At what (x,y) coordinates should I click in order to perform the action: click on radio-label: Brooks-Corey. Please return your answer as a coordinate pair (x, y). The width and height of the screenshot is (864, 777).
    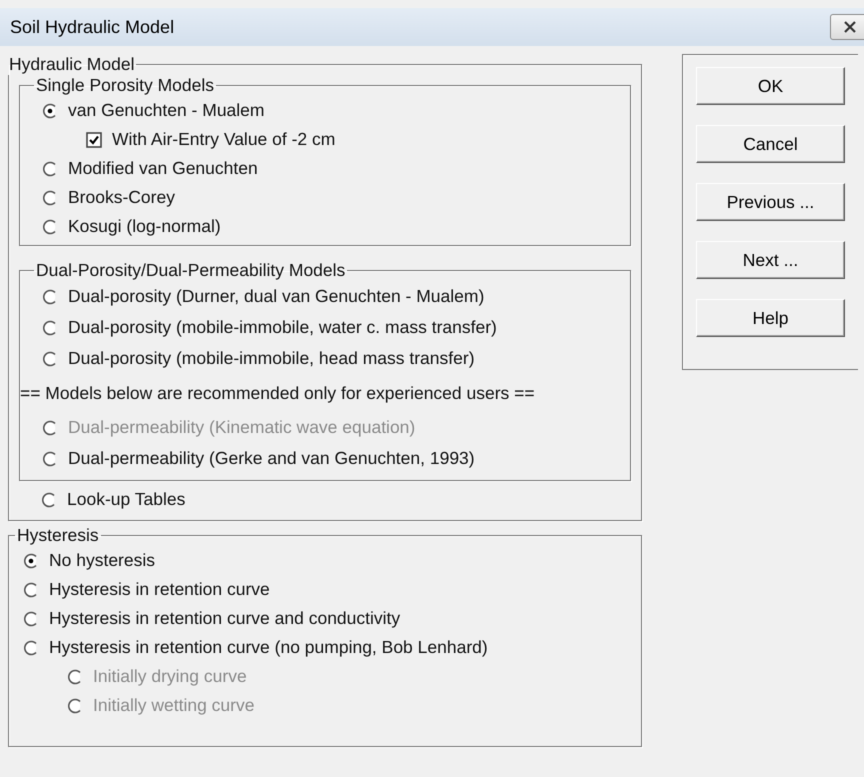
    Looking at the image, I should click on (121, 197).